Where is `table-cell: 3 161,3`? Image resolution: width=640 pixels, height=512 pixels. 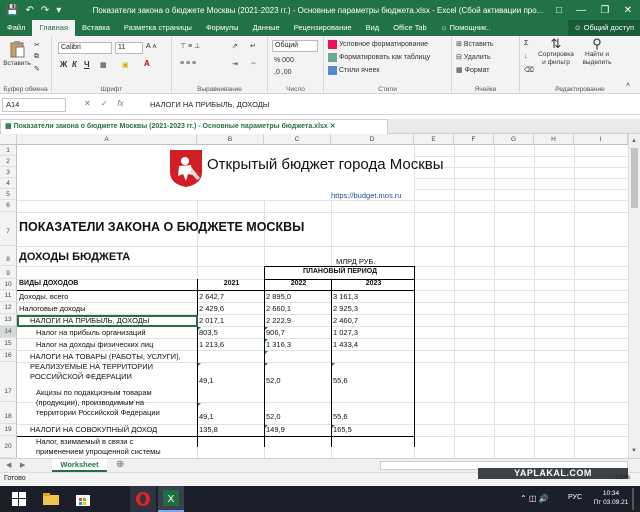 table-cell: 3 161,3 is located at coordinates (344, 296).